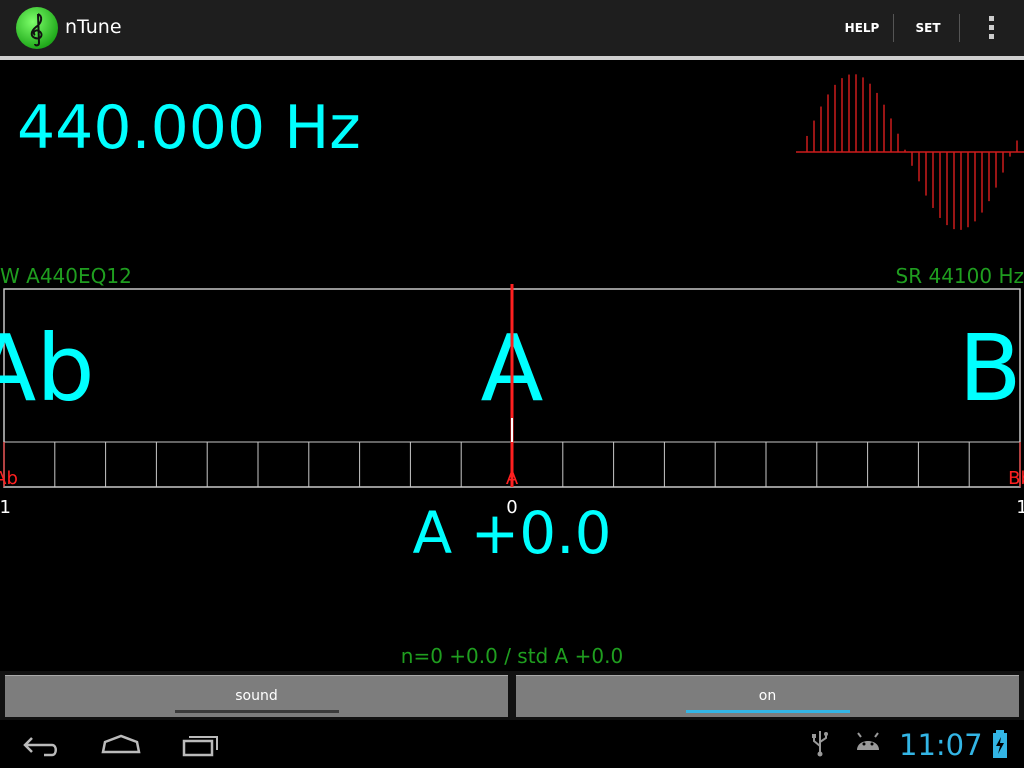 The width and height of the screenshot is (1024, 768). I want to click on status-clock: 11:07, so click(941, 745).